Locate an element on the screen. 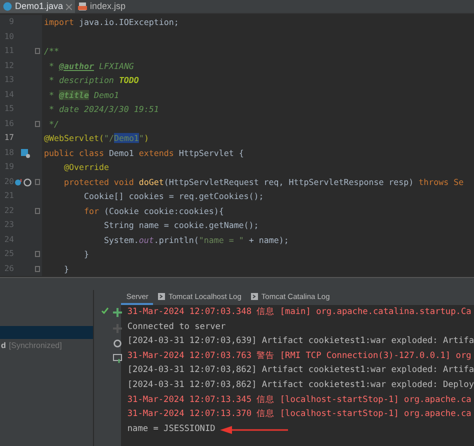 The image size is (474, 446). console-line: name = JSESSIONID is located at coordinates (171, 429).